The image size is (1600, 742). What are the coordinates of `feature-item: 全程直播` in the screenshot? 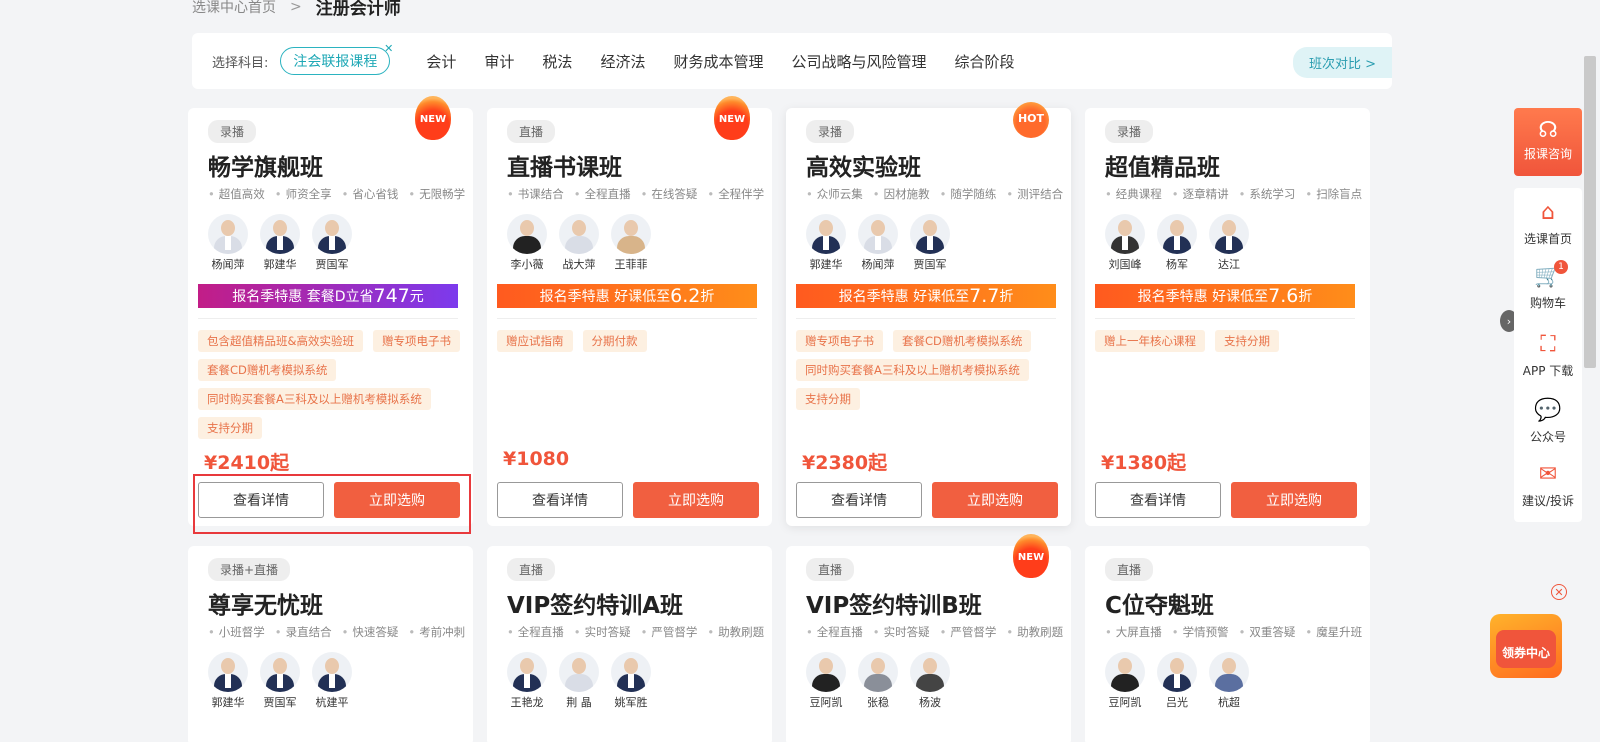 It's located at (602, 194).